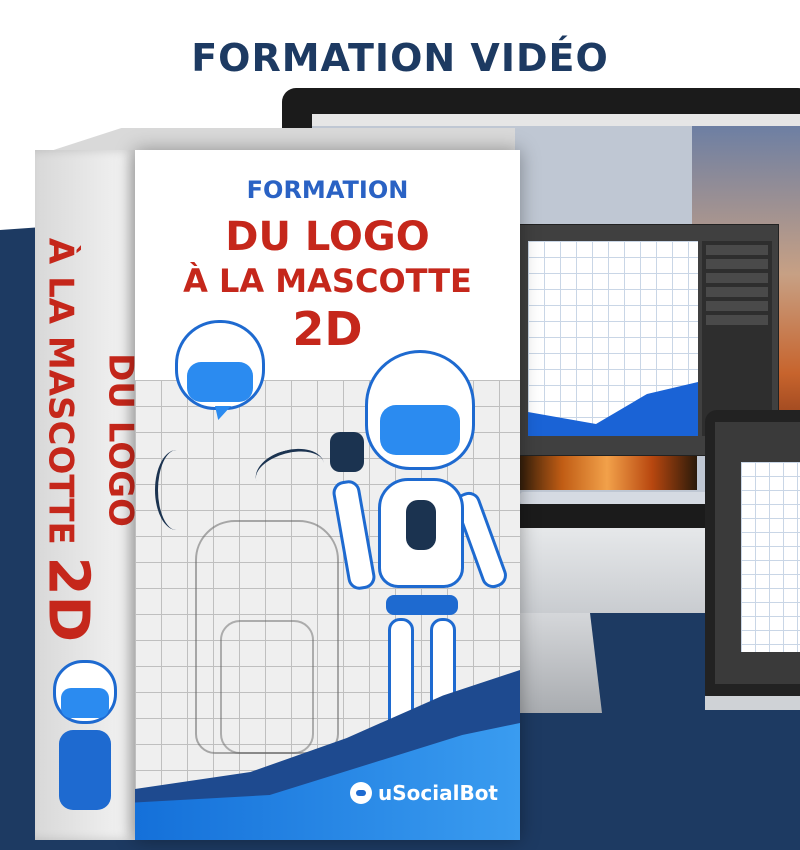  I want to click on box-title-line2: À LA MASCOTTE, so click(327, 281).